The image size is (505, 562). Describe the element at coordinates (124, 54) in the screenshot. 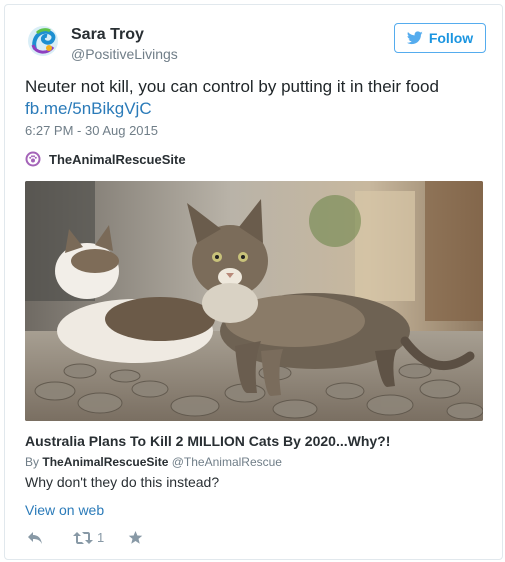

I see `user-handle: @PositiveLivings` at that location.